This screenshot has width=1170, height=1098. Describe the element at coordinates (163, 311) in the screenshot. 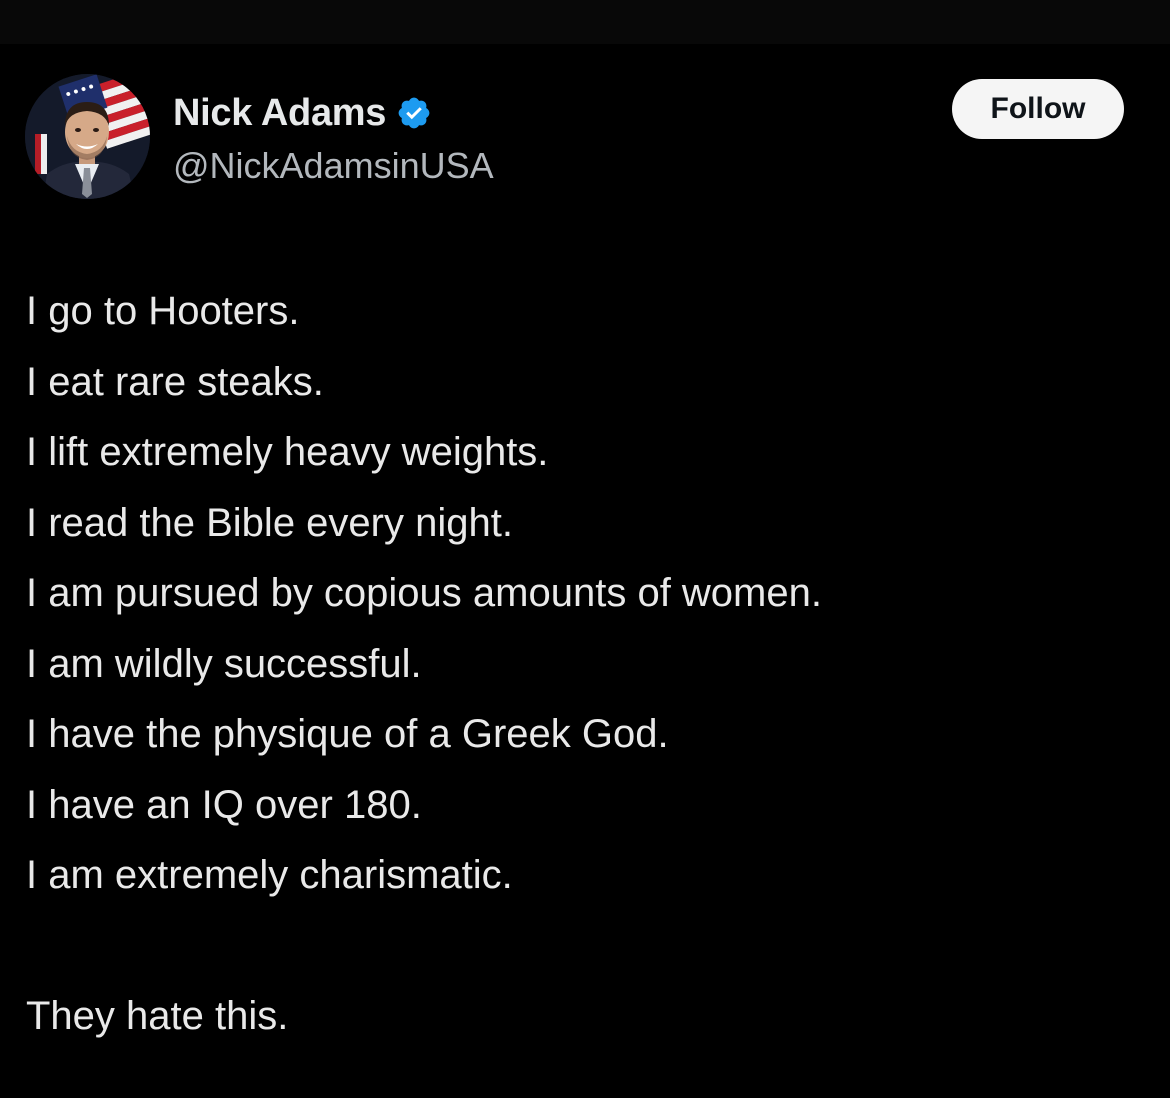

I see `post-line: I go to Hooters.` at that location.